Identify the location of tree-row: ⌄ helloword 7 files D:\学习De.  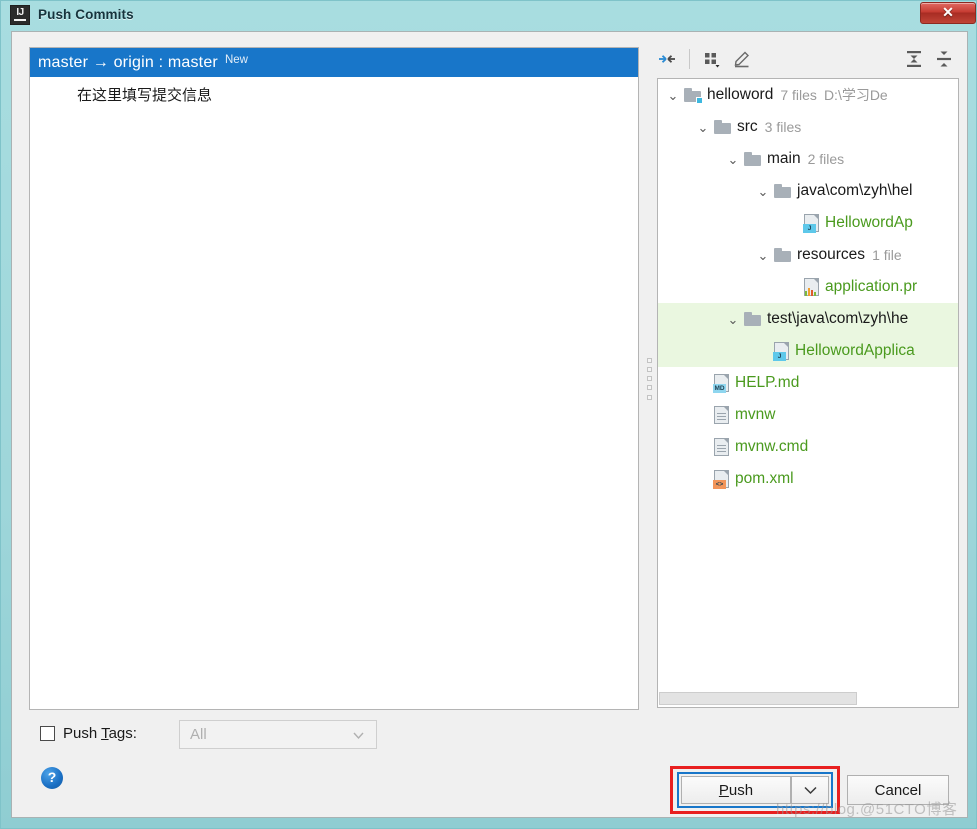
(808, 95).